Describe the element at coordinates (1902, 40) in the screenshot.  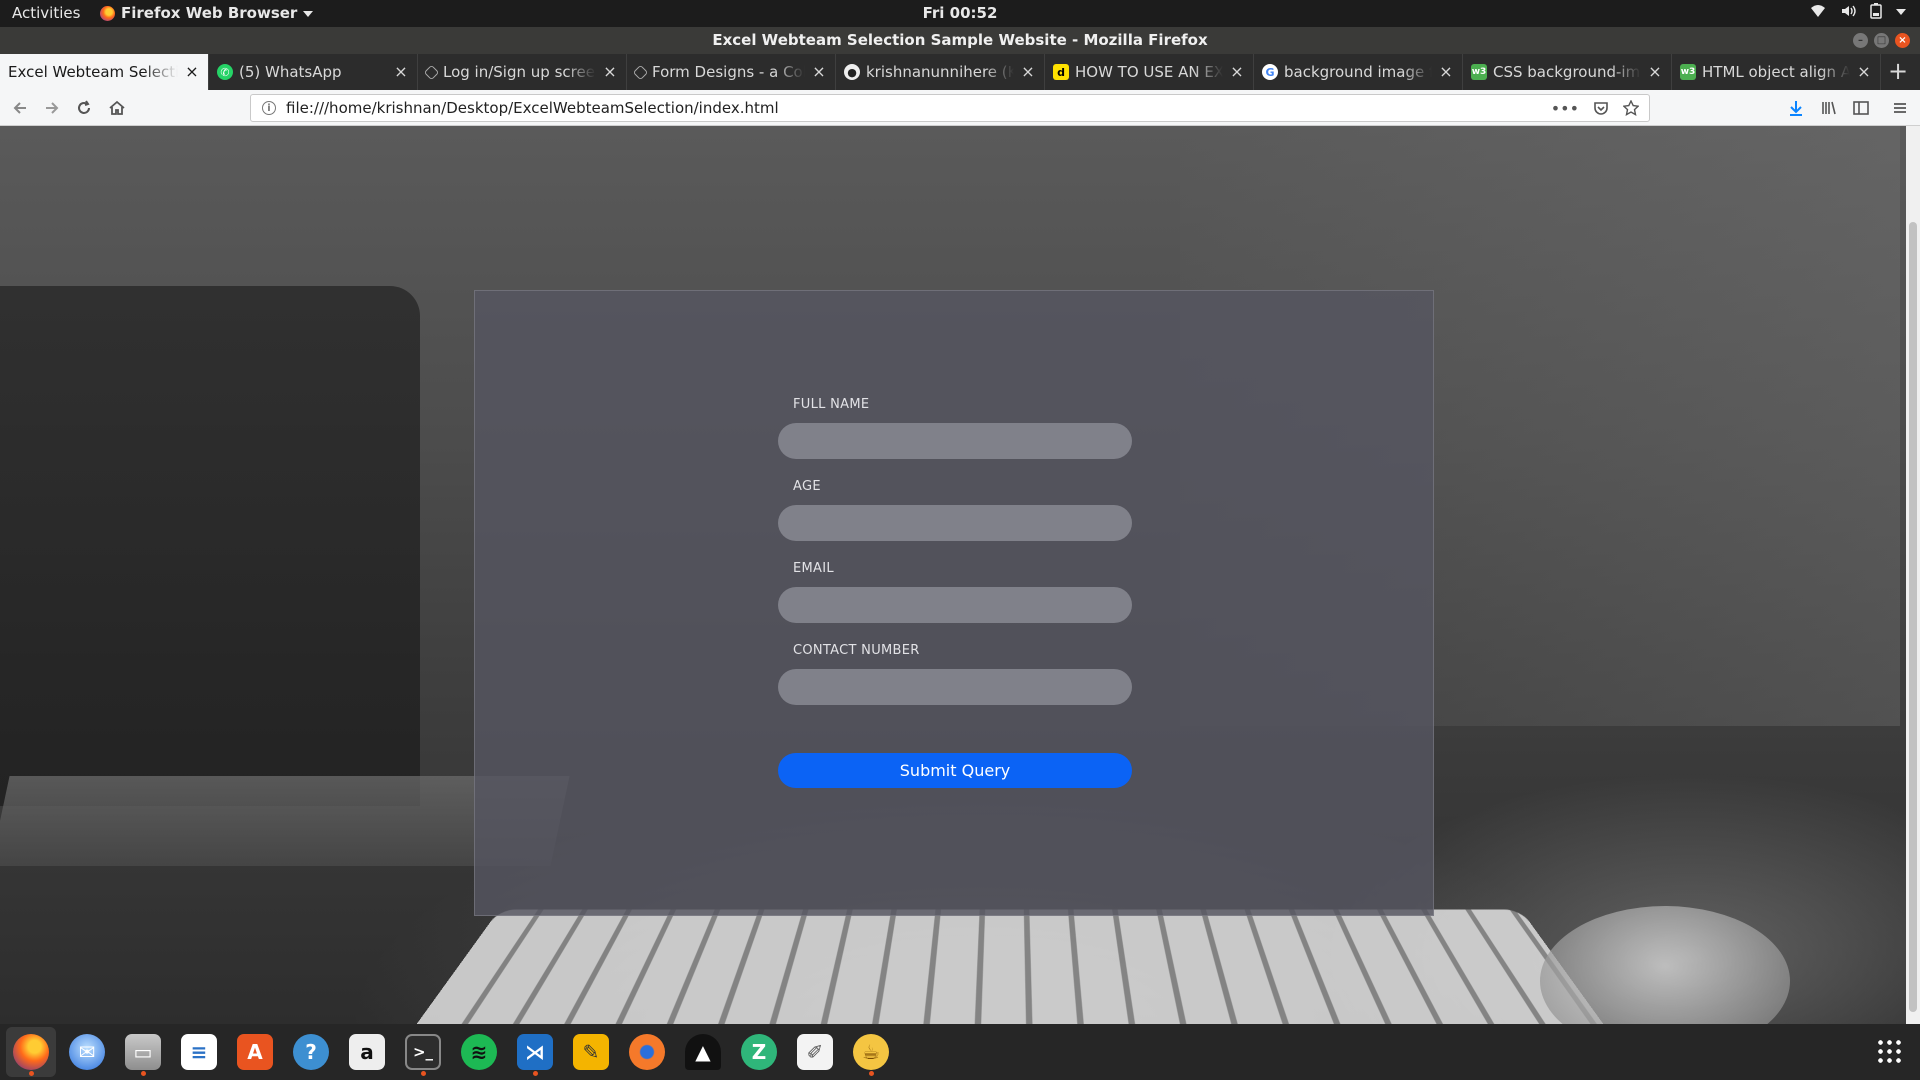
I see `close-window-button: ×` at that location.